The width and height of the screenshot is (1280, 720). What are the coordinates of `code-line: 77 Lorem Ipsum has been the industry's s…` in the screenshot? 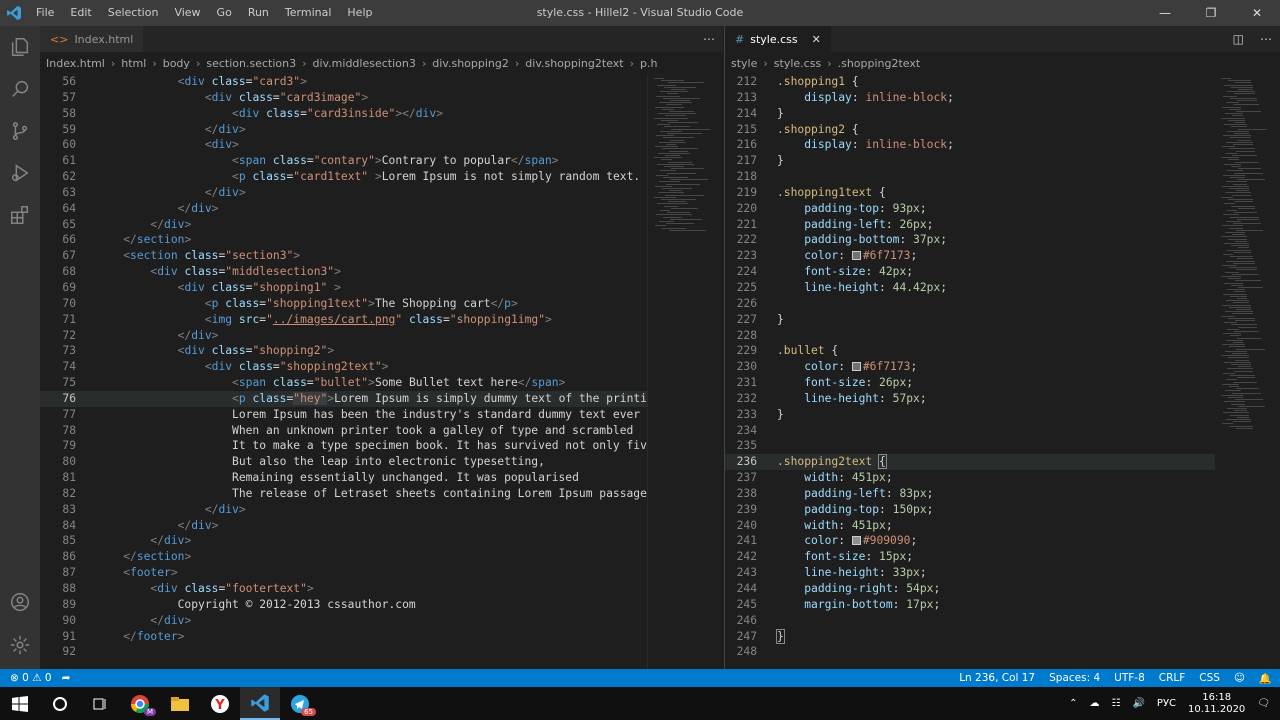 It's located at (343, 415).